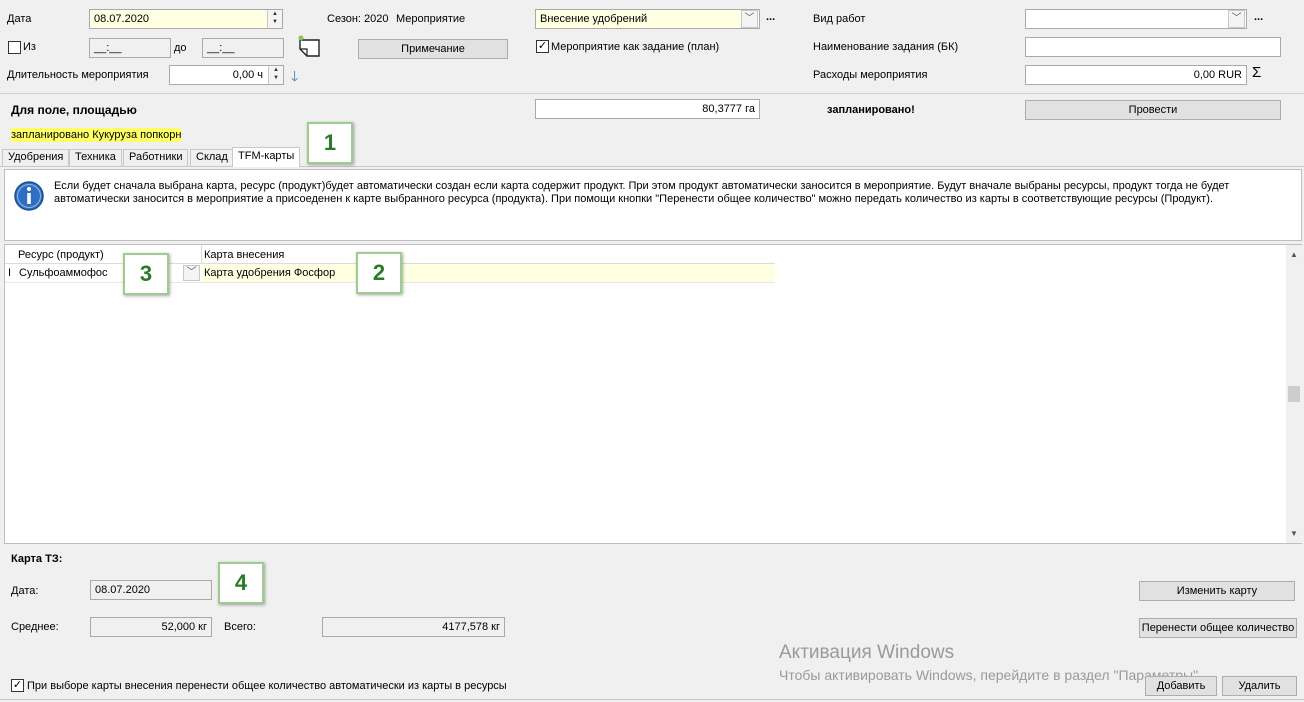  What do you see at coordinates (867, 652) in the screenshot?
I see `watermark-title: Активация Windows` at bounding box center [867, 652].